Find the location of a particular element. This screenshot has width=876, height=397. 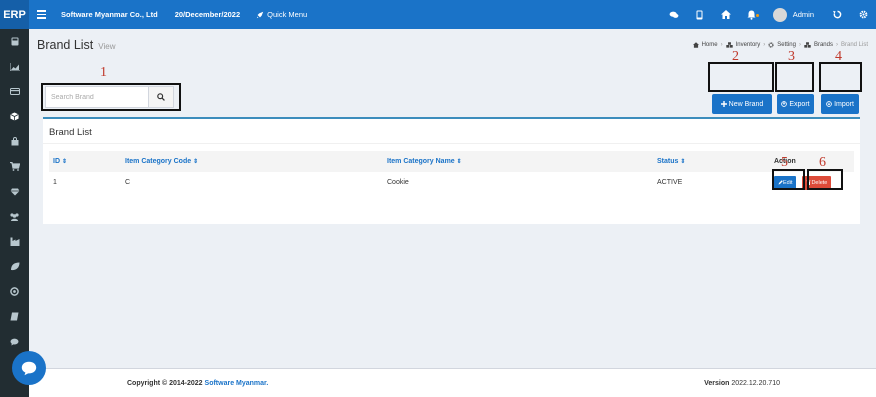

refresh-icon is located at coordinates (837, 14).